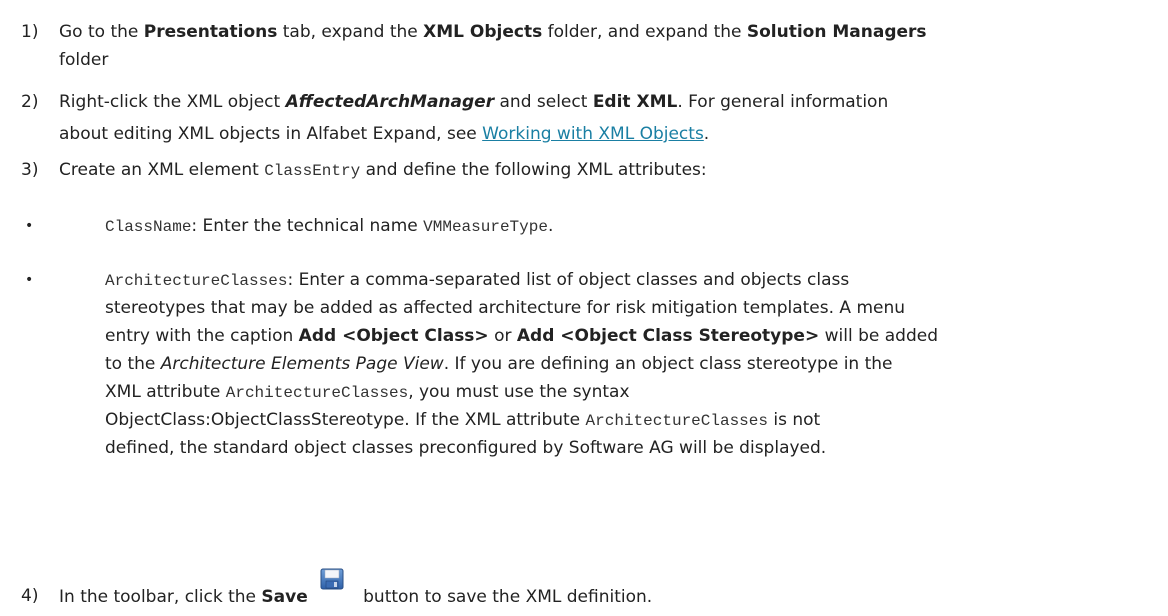 The width and height of the screenshot is (1168, 616). What do you see at coordinates (165, 392) in the screenshot?
I see `text: XML attribute` at bounding box center [165, 392].